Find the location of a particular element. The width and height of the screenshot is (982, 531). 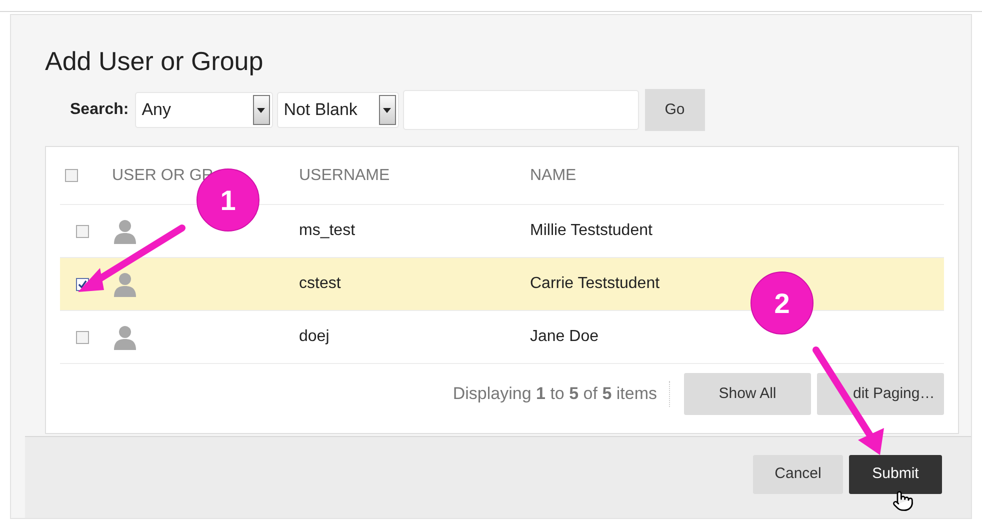

username-cell-text: ms_test is located at coordinates (327, 231).